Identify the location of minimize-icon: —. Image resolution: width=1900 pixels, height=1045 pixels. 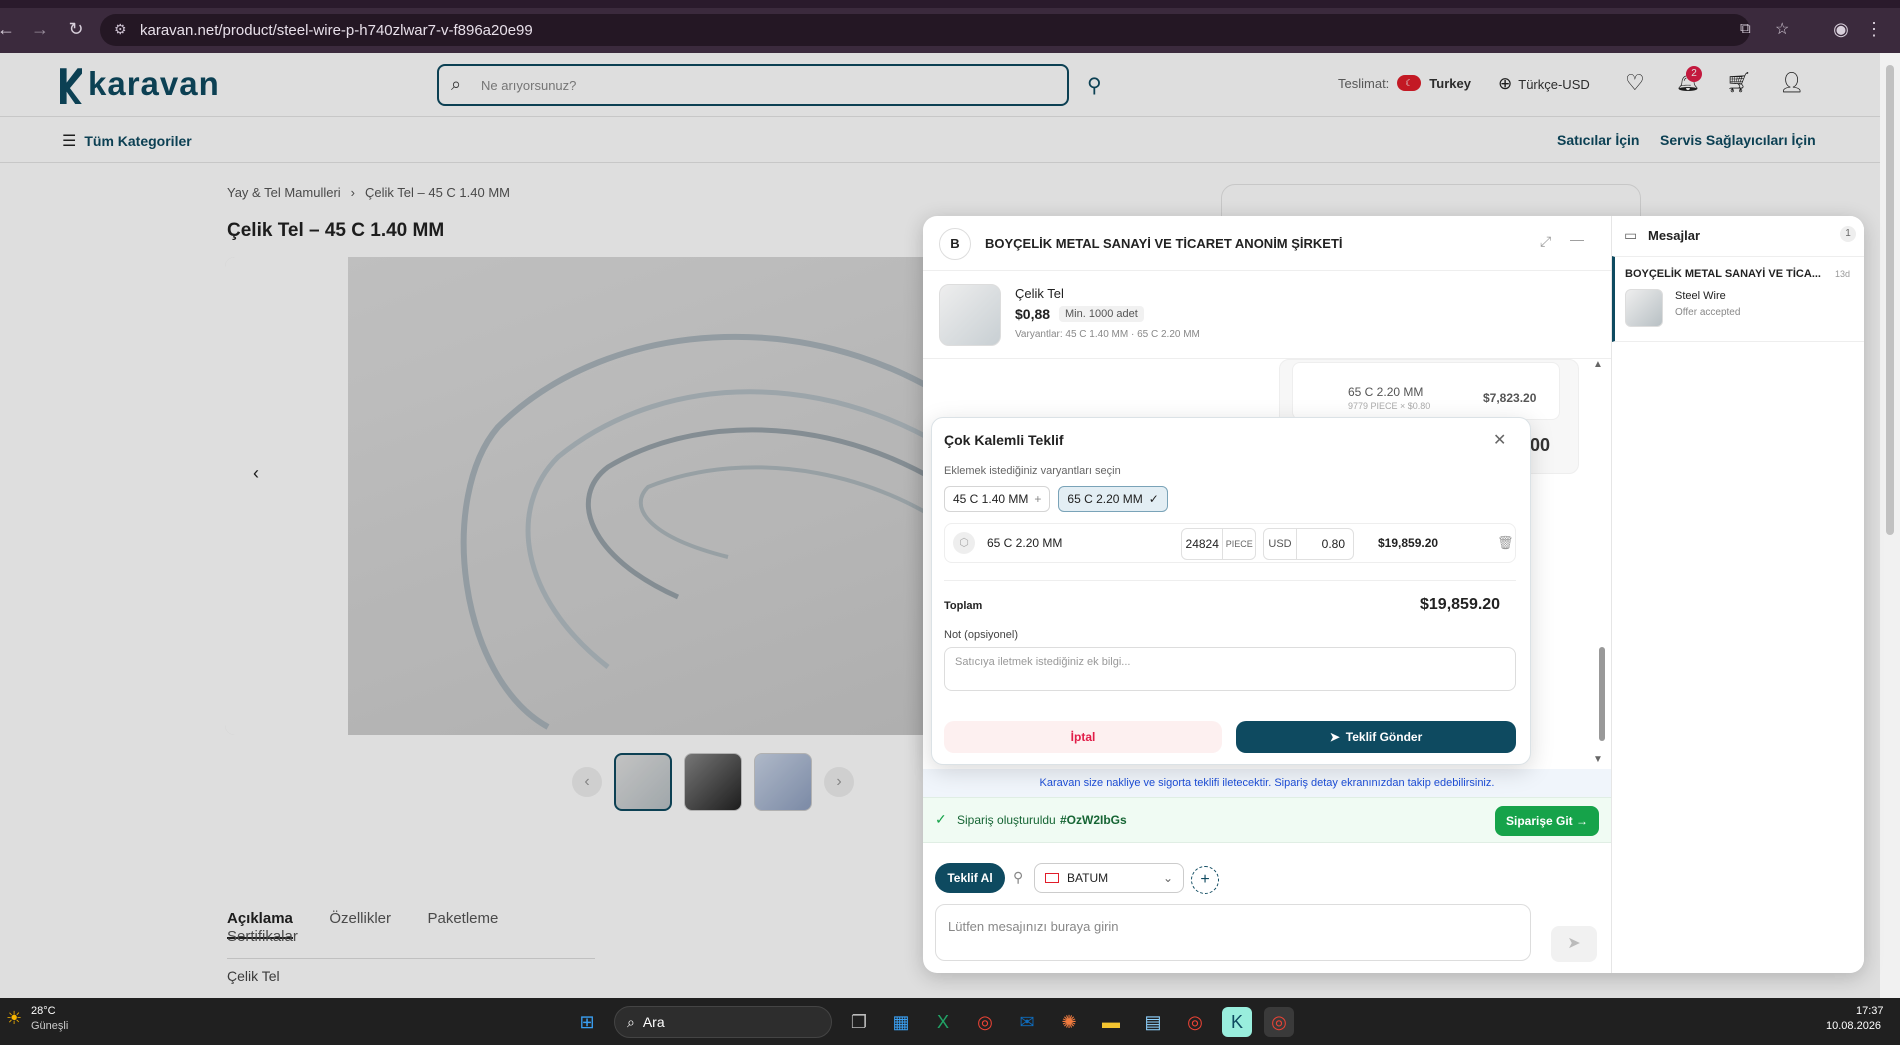
(1577, 239).